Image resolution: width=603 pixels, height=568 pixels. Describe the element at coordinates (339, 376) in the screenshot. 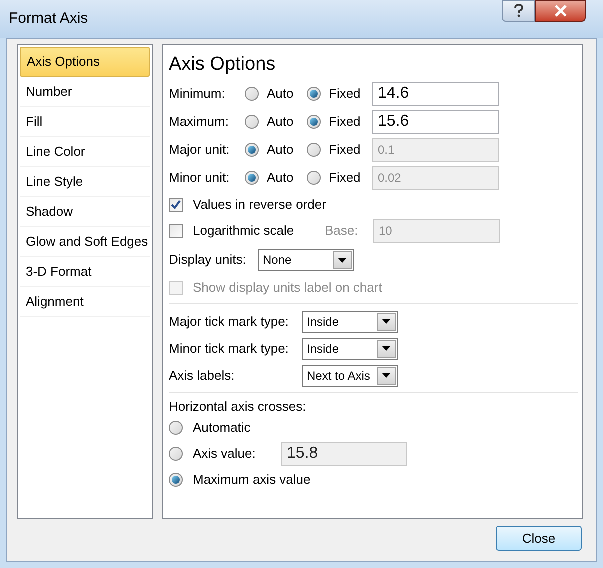

I see `dropdown-value: Next to Axis` at that location.